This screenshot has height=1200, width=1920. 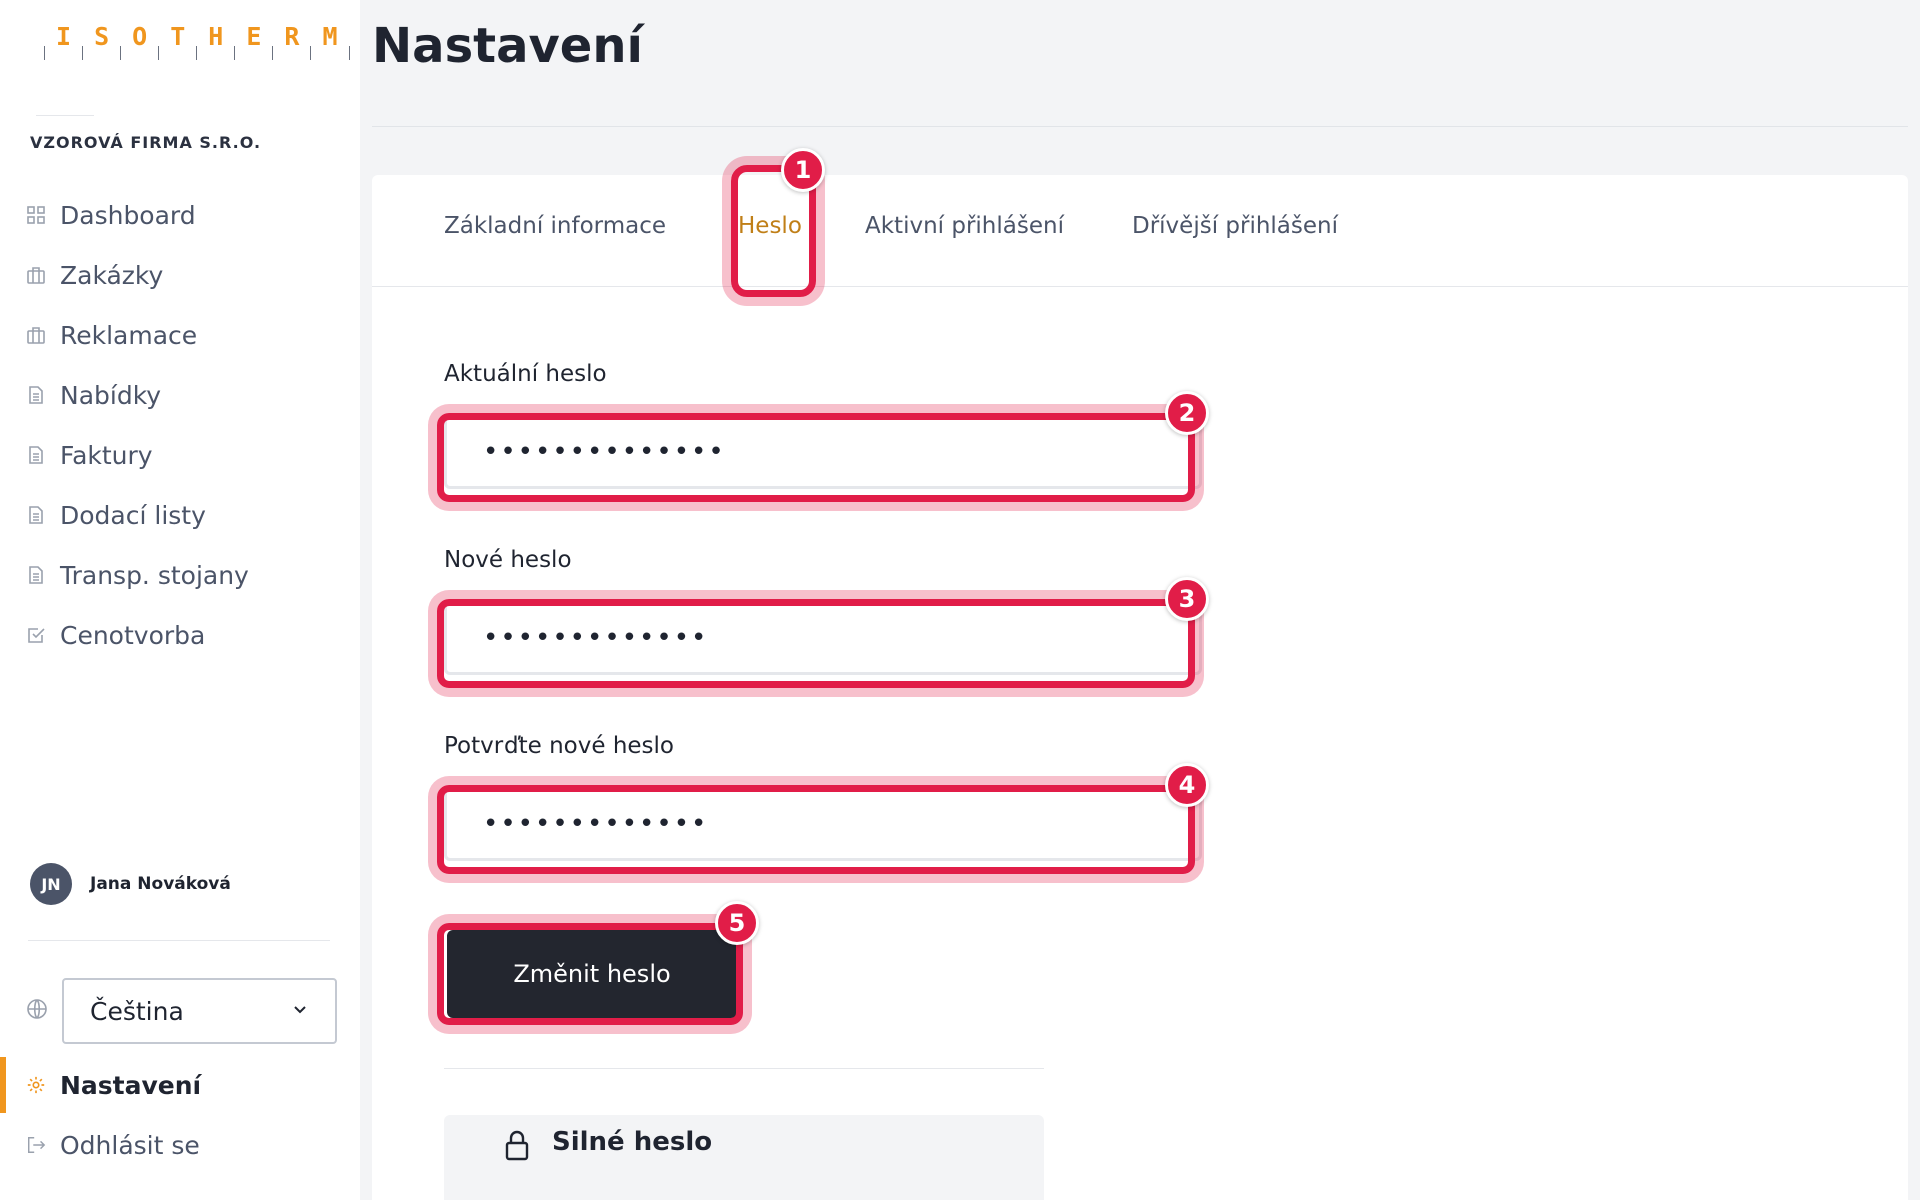 What do you see at coordinates (508, 560) in the screenshot?
I see `new-password-label: Nové heslo` at bounding box center [508, 560].